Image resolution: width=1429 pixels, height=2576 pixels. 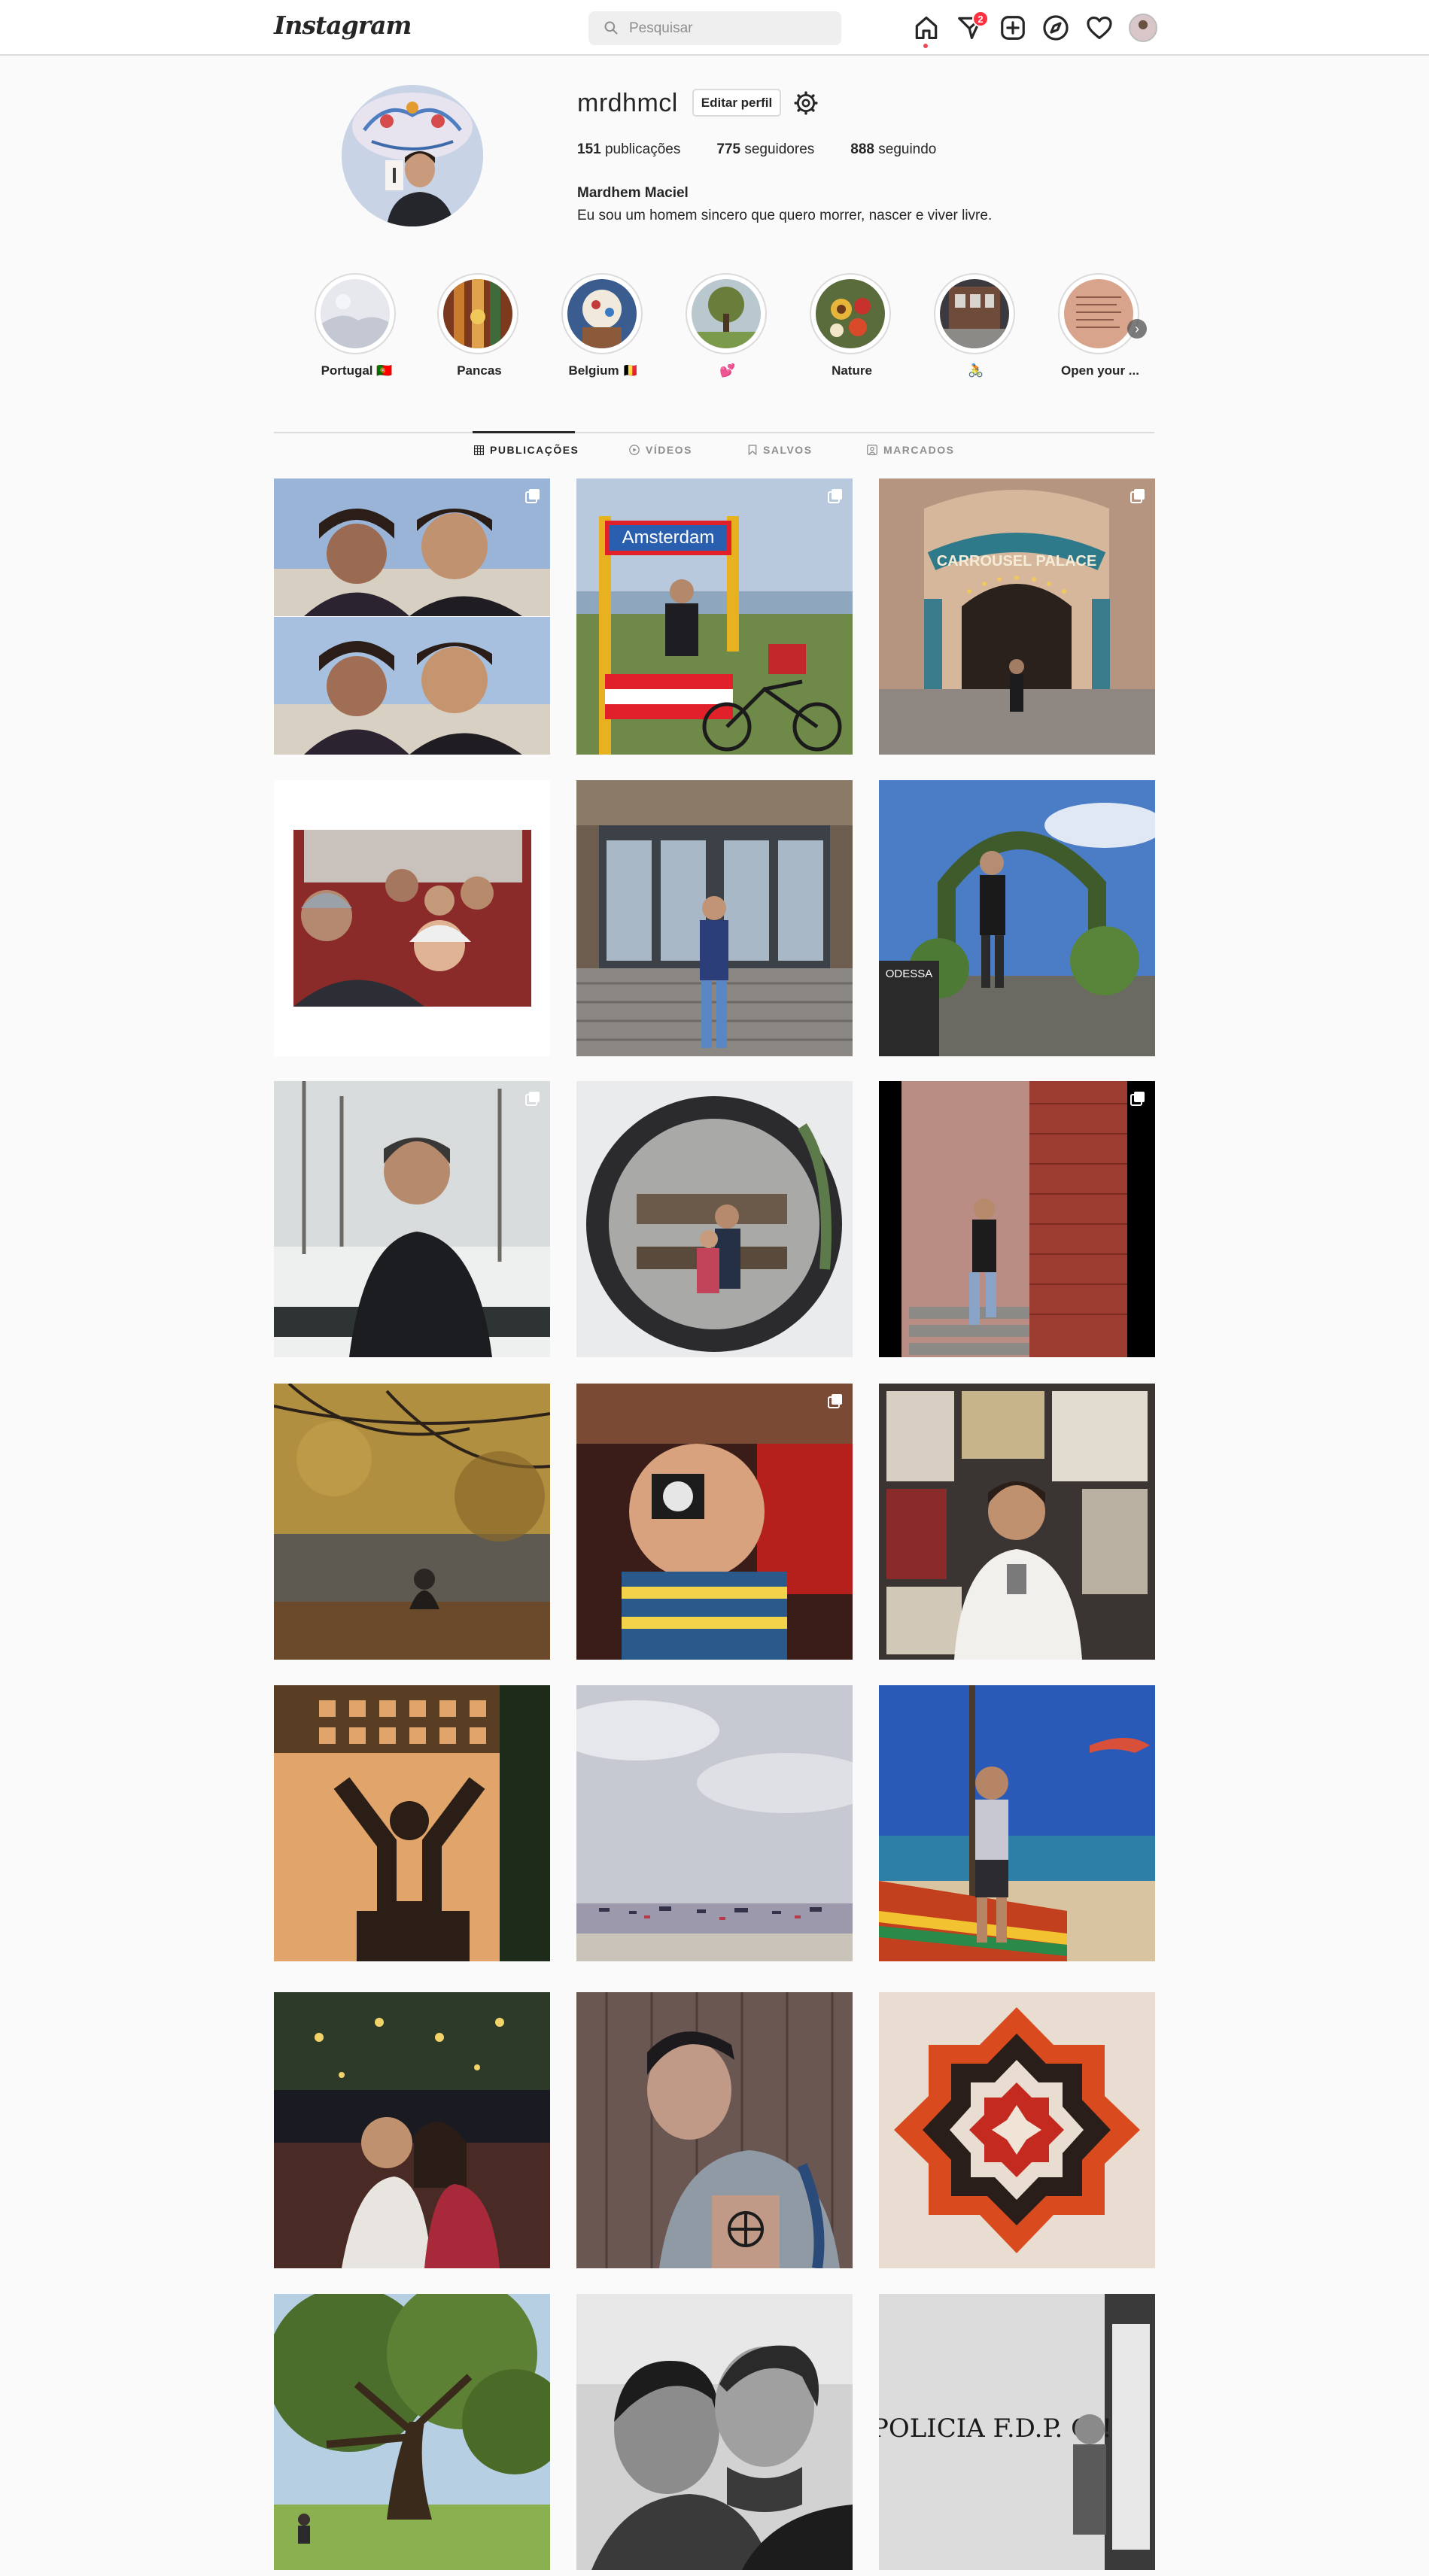 I want to click on edit-profile-button: Editar perfil, so click(x=736, y=103).